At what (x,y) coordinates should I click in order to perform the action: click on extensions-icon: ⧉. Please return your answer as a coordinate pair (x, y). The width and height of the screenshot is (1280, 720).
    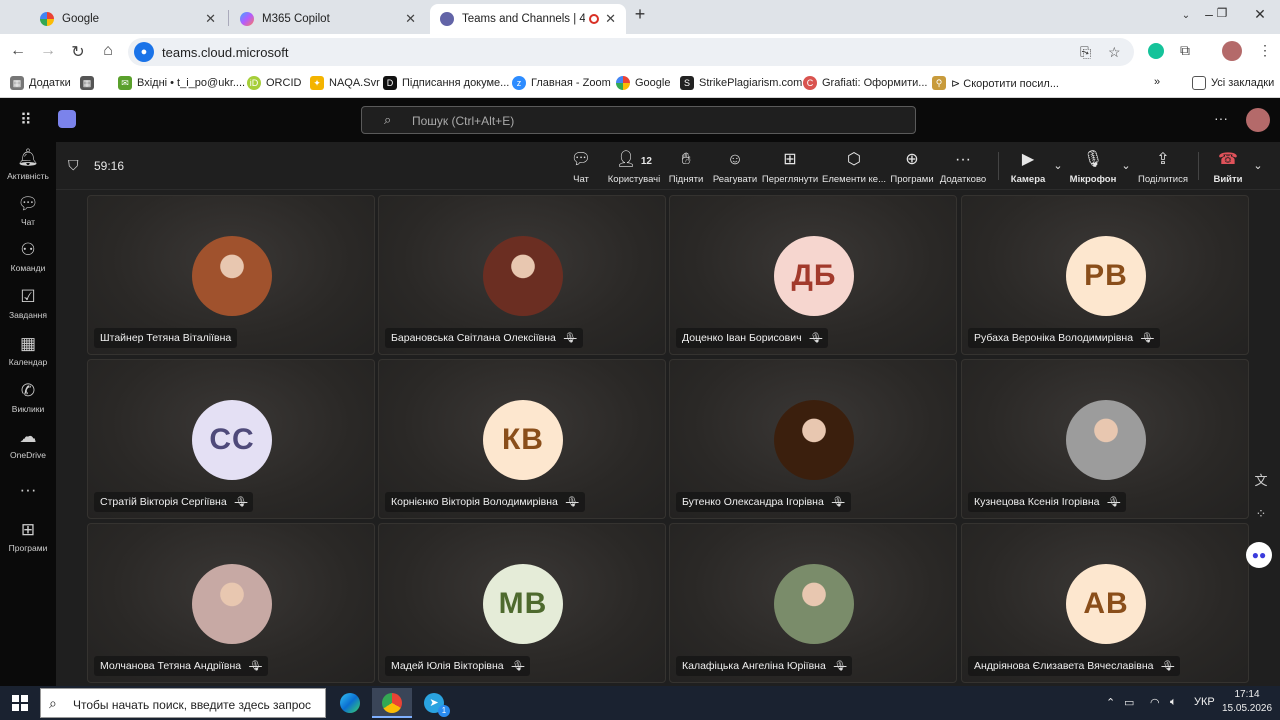
    Looking at the image, I should click on (1185, 50).